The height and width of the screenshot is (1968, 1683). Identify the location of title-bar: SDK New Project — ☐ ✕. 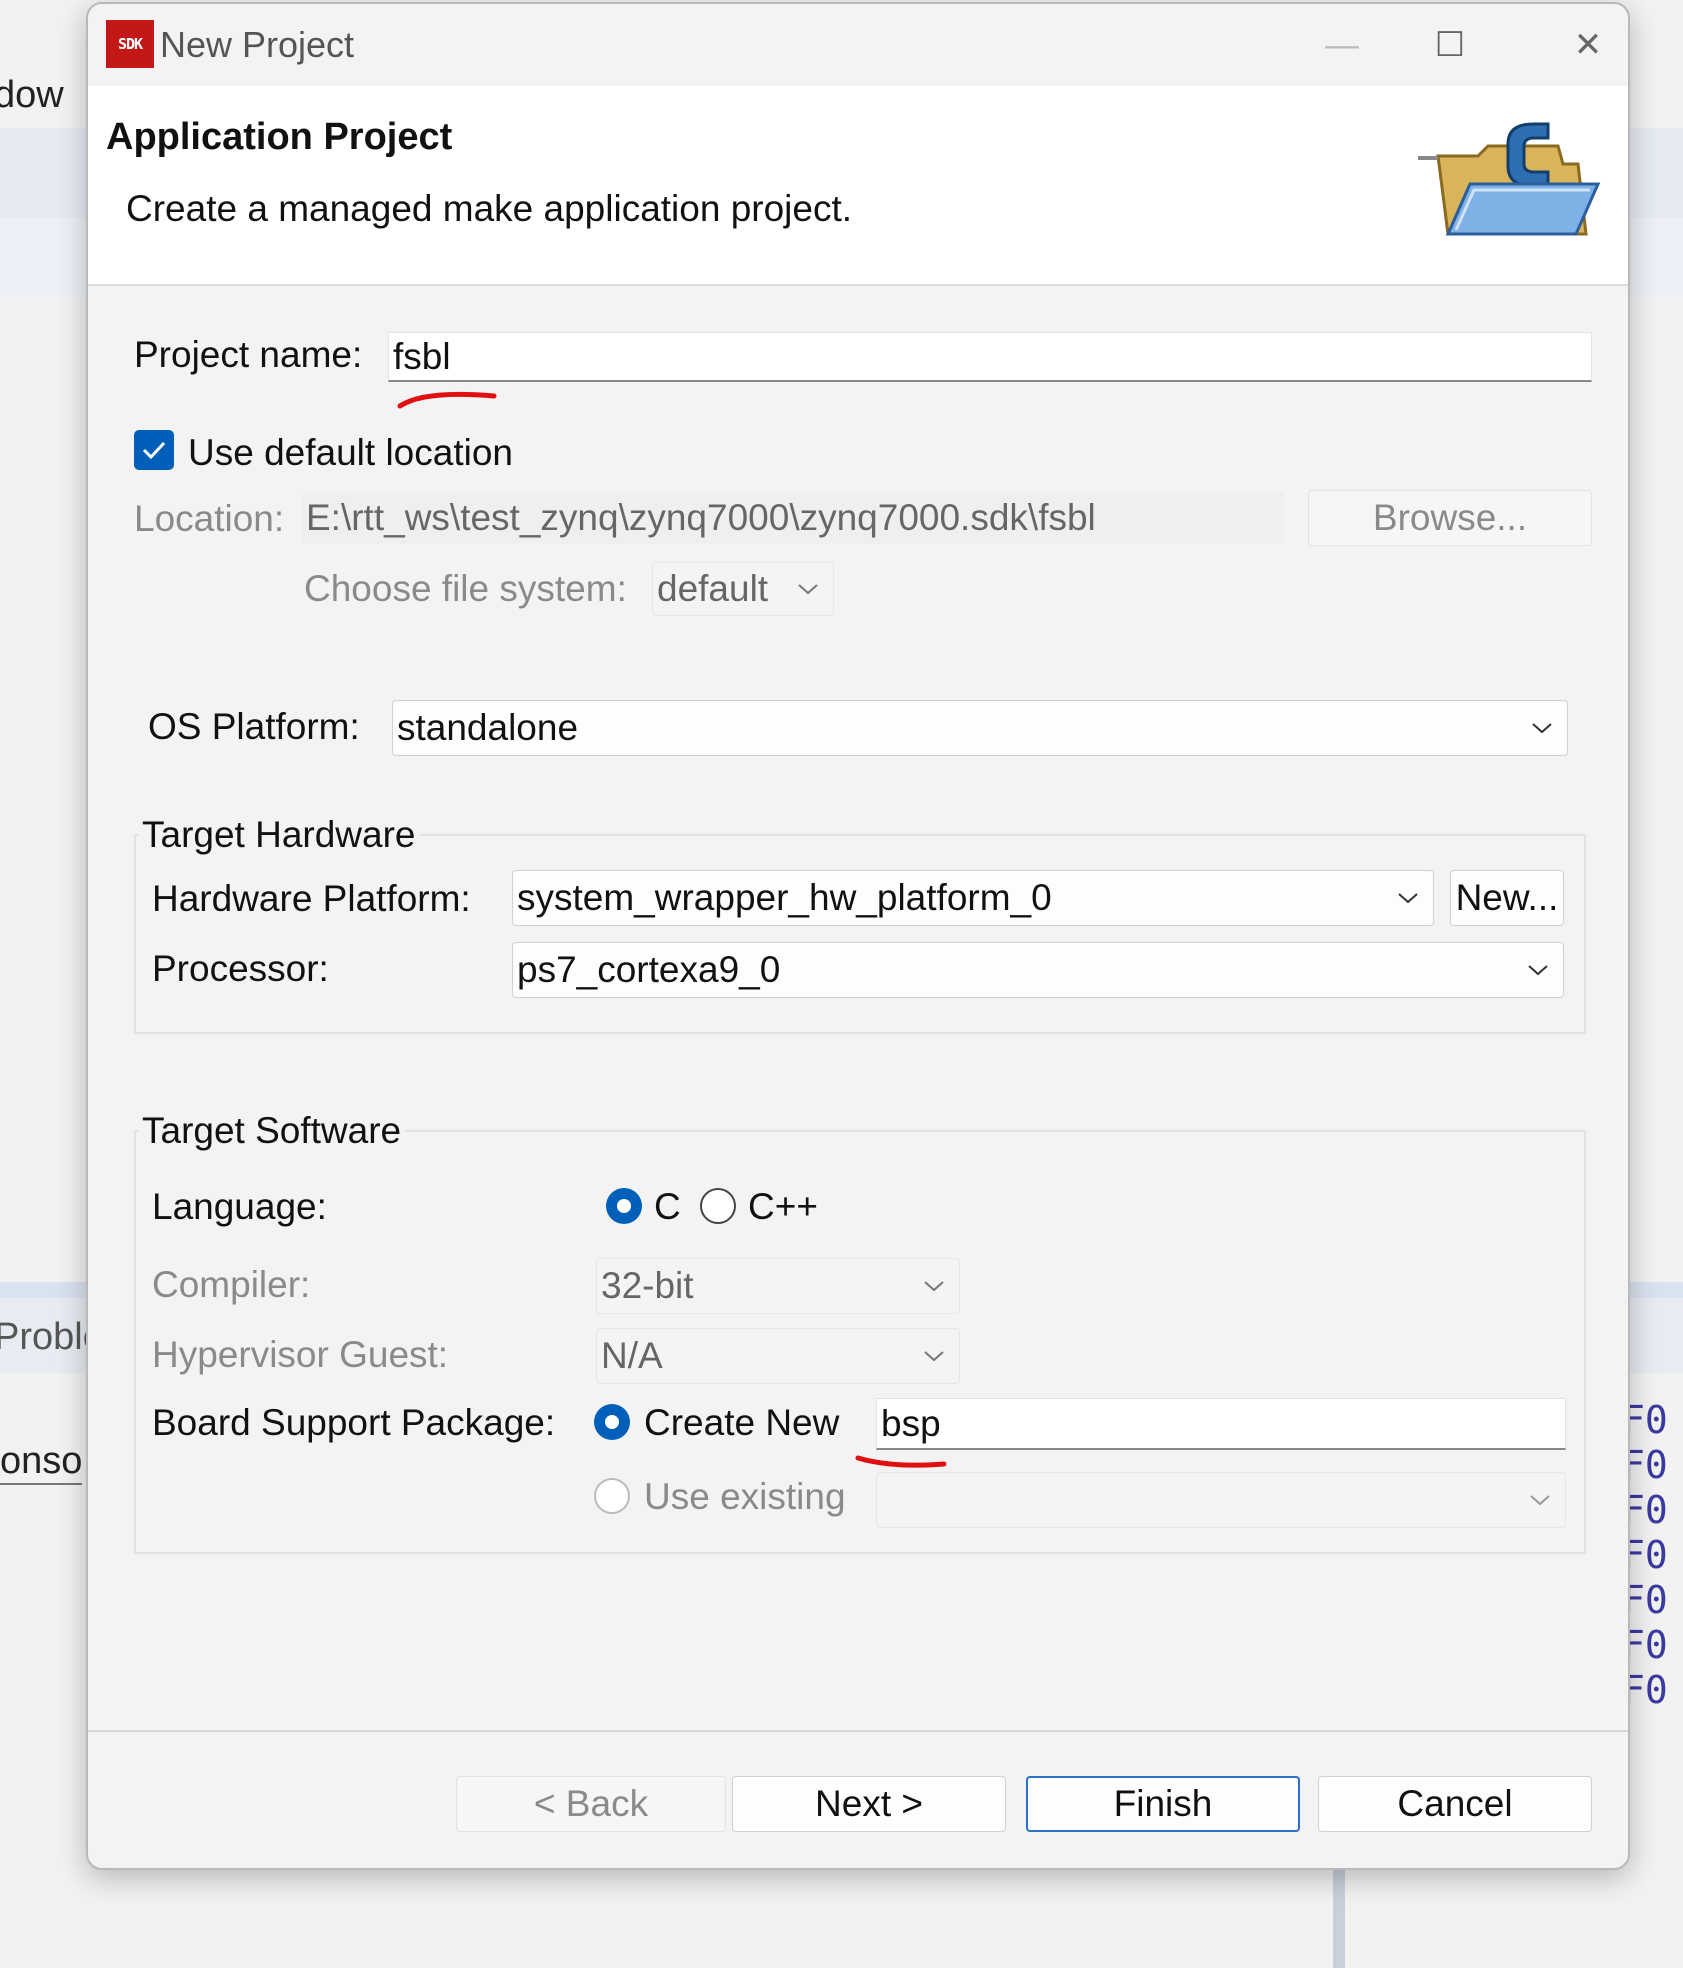
(858, 45).